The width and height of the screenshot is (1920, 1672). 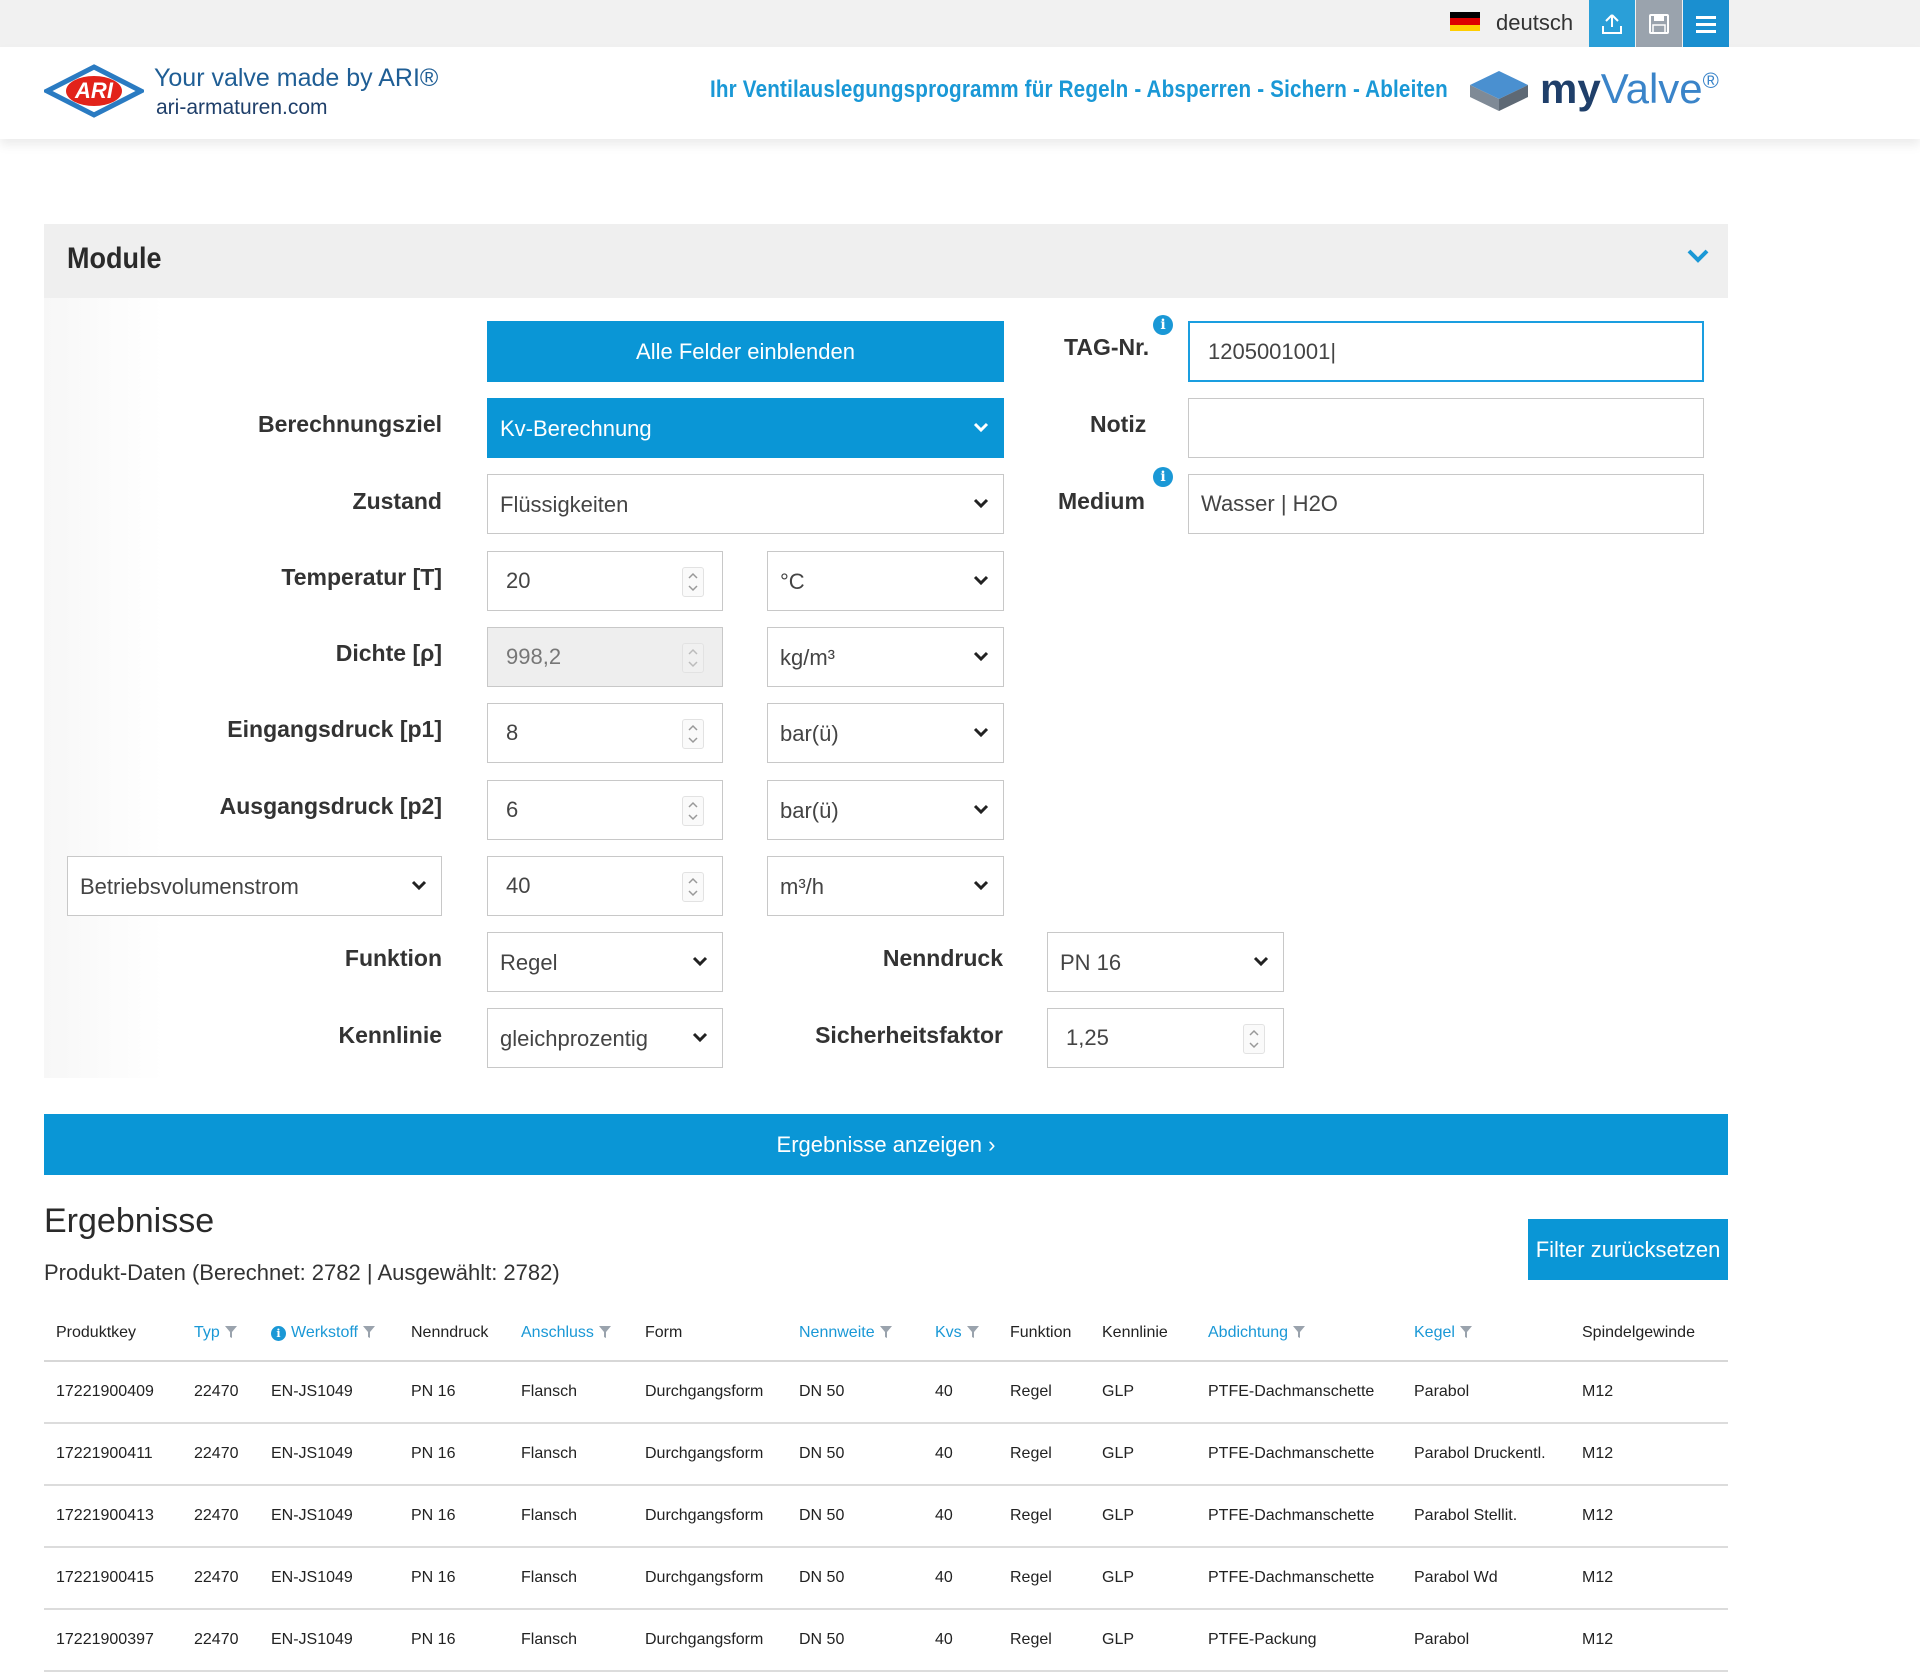 What do you see at coordinates (1446, 504) in the screenshot?
I see `medium-input: Wasser | H2O` at bounding box center [1446, 504].